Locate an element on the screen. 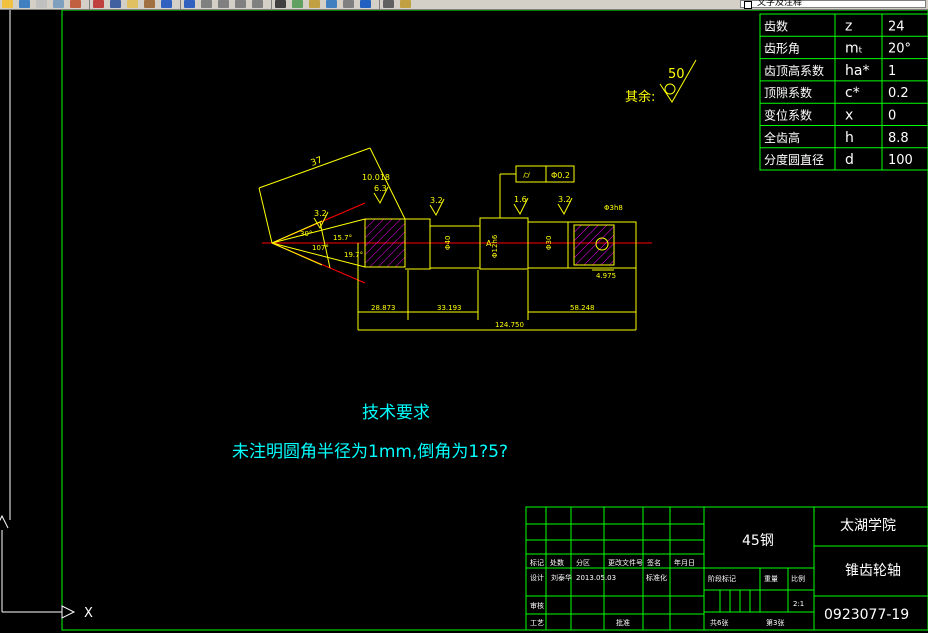  param-symbol-cell: z is located at coordinates (848, 26).